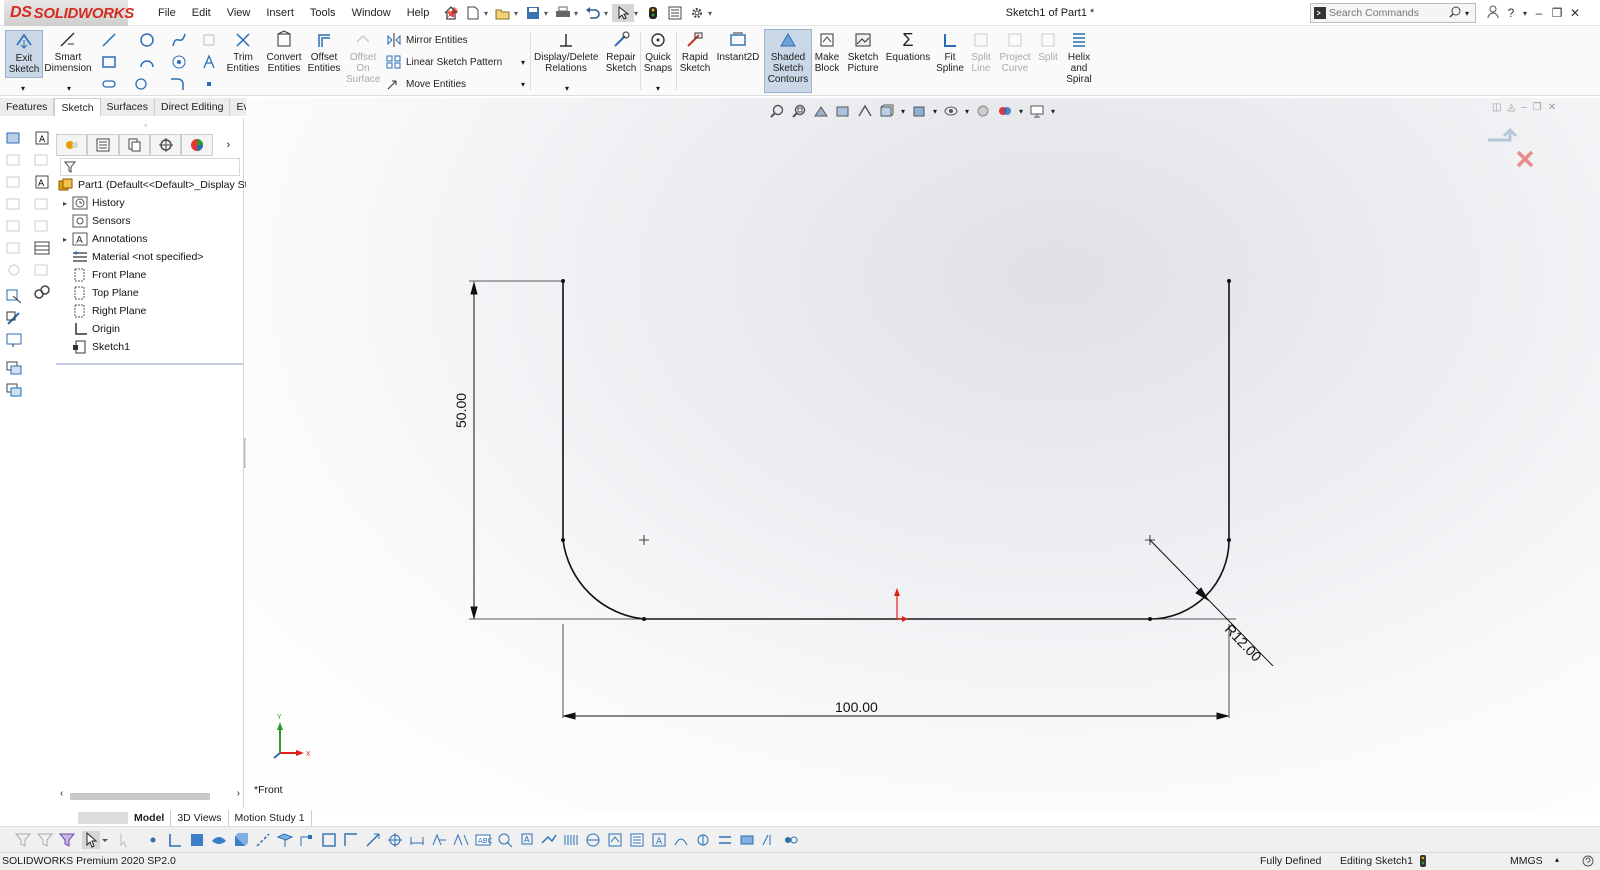 The height and width of the screenshot is (870, 1600). What do you see at coordinates (307, 840) in the screenshot?
I see `filter-sketch-points-icon` at bounding box center [307, 840].